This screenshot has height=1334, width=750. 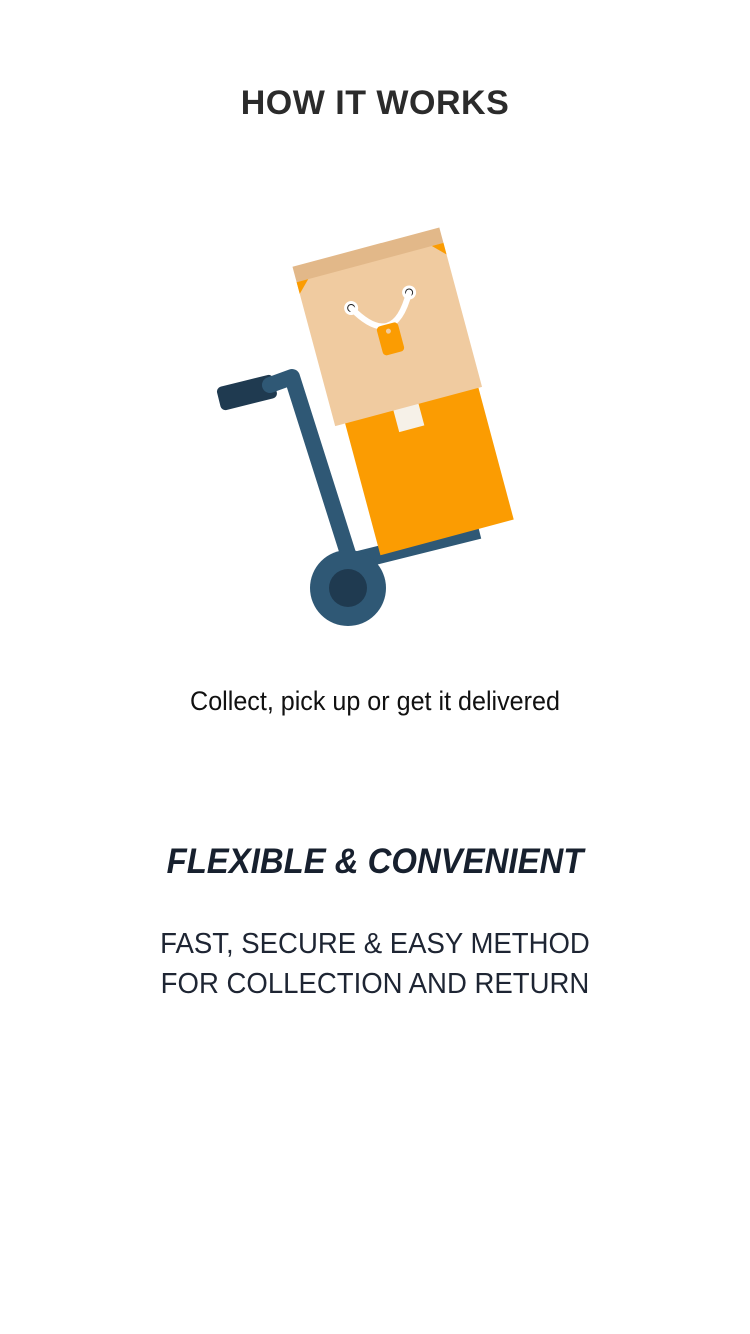 What do you see at coordinates (375, 103) in the screenshot?
I see `page-title: HOW IT WORKS` at bounding box center [375, 103].